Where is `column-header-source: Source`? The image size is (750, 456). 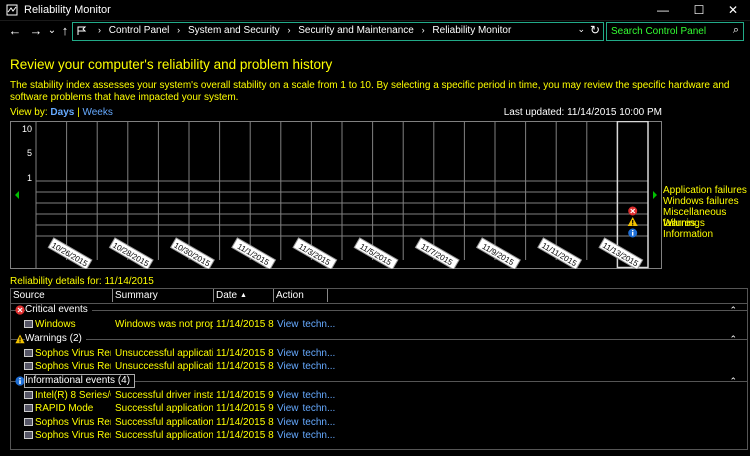 column-header-source: Source is located at coordinates (62, 295).